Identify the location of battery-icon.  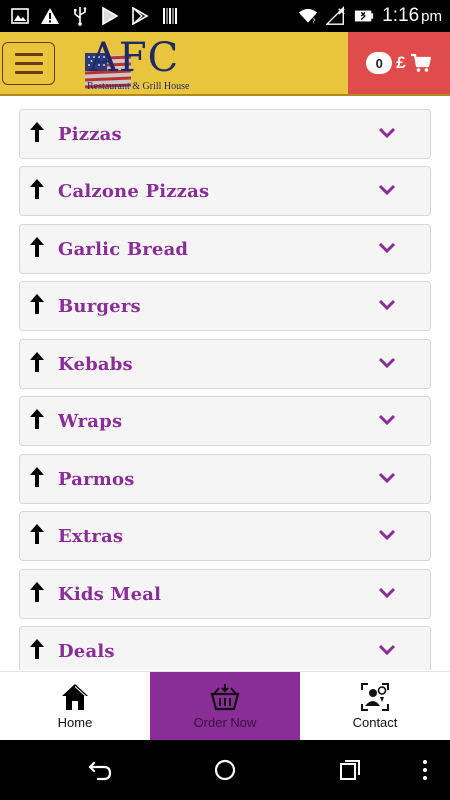
(364, 16).